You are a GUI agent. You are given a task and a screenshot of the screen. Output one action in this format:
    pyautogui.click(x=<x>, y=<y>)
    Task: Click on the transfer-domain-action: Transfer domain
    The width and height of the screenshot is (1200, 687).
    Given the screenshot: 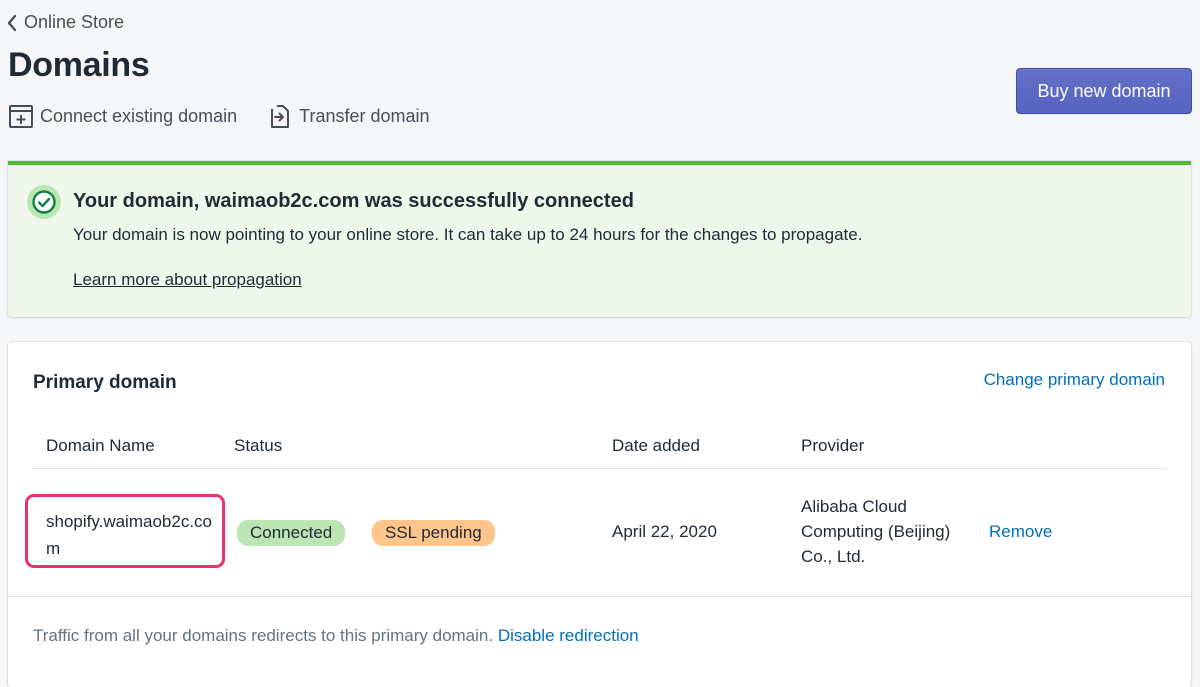 What is the action you would take?
    pyautogui.click(x=348, y=116)
    